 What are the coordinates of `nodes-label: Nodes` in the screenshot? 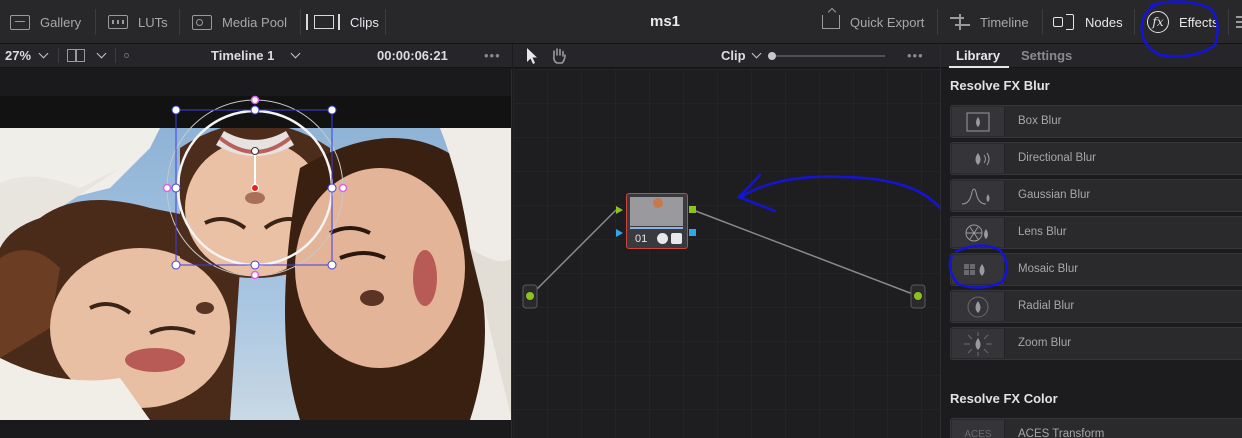 It's located at (1104, 22).